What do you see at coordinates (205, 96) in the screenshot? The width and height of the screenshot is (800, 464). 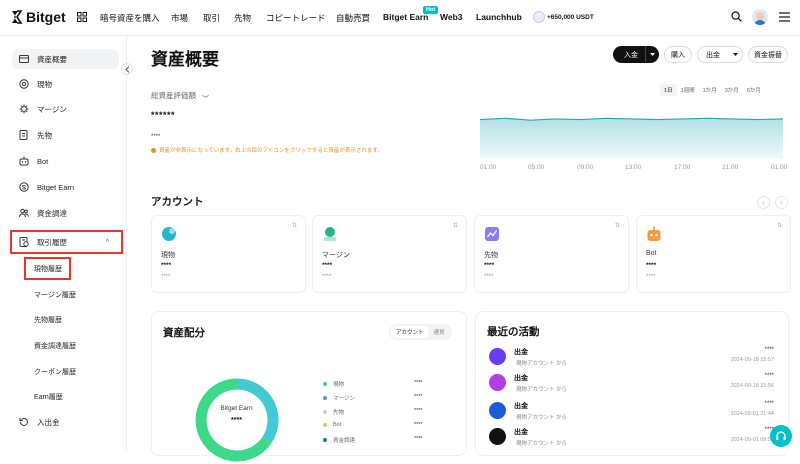 I see `eye-closed-icon` at bounding box center [205, 96].